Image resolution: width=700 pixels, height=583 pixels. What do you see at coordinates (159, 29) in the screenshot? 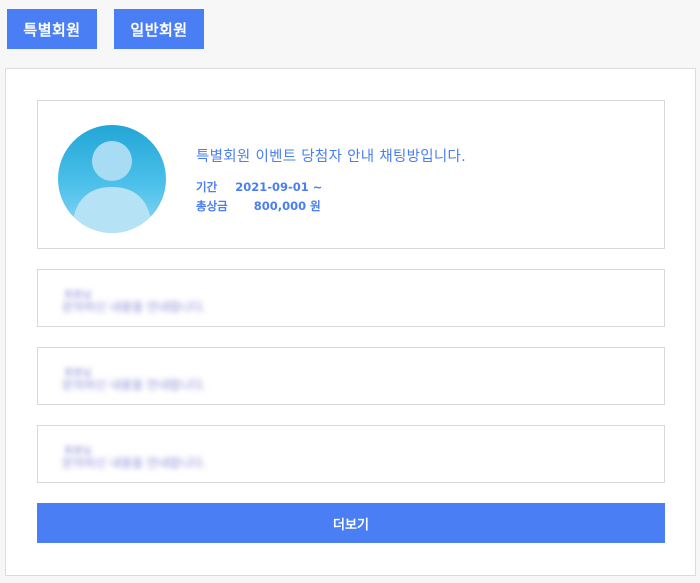
I see `tab-general-member: 일반회원` at bounding box center [159, 29].